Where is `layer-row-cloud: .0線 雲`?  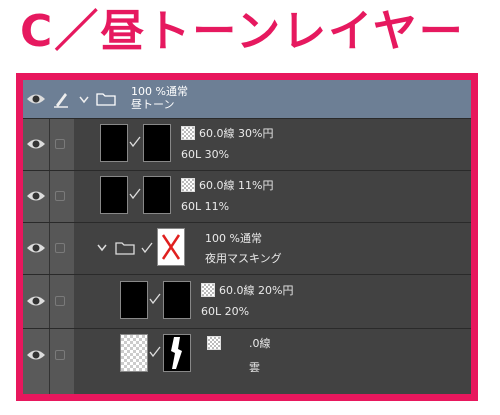 layer-row-cloud: .0線 雲 is located at coordinates (247, 361).